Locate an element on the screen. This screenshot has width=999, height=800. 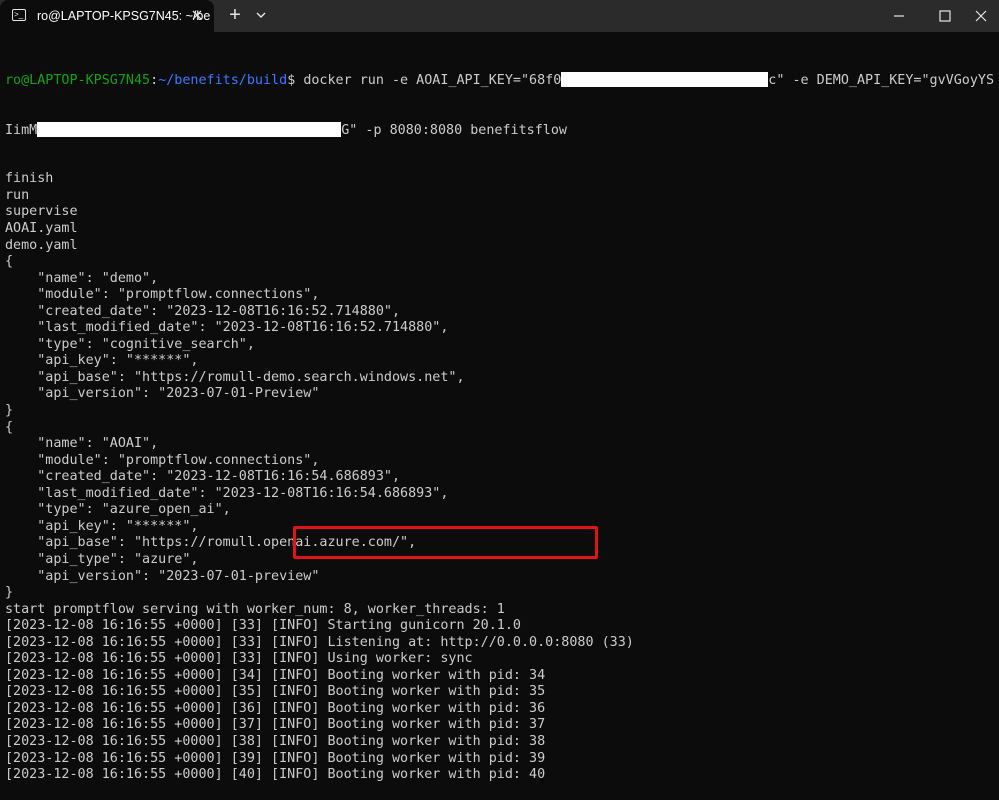
tab-title: ro@LAPTOP-KPSG7N45: ~/be is located at coordinates (124, 16).